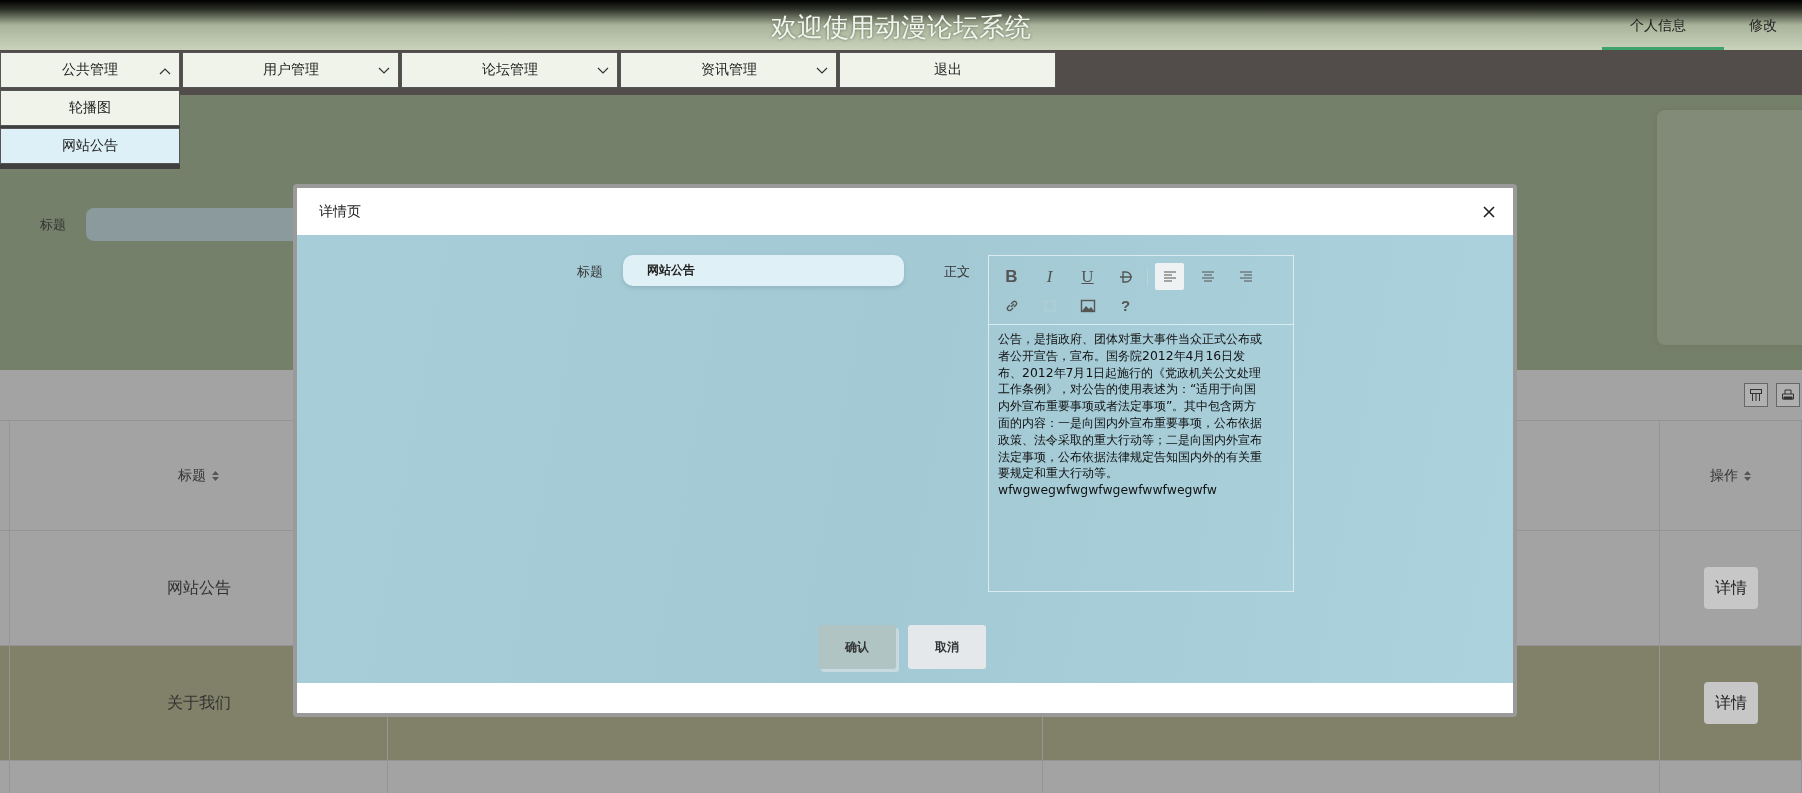 This screenshot has height=793, width=1802. Describe the element at coordinates (340, 211) in the screenshot. I see `dialog-title: 详情页` at that location.